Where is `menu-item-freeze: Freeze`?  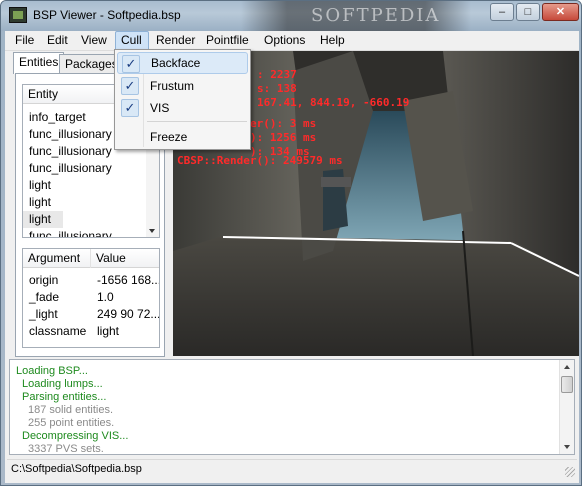 menu-item-freeze: Freeze is located at coordinates (182, 137).